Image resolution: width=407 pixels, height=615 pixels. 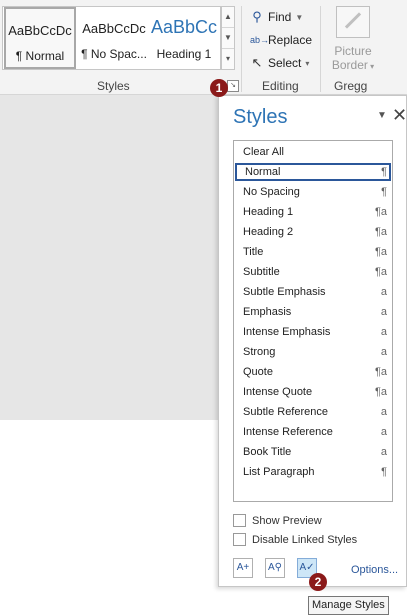 What do you see at coordinates (253, 252) in the screenshot?
I see `style-item-label: Title` at bounding box center [253, 252].